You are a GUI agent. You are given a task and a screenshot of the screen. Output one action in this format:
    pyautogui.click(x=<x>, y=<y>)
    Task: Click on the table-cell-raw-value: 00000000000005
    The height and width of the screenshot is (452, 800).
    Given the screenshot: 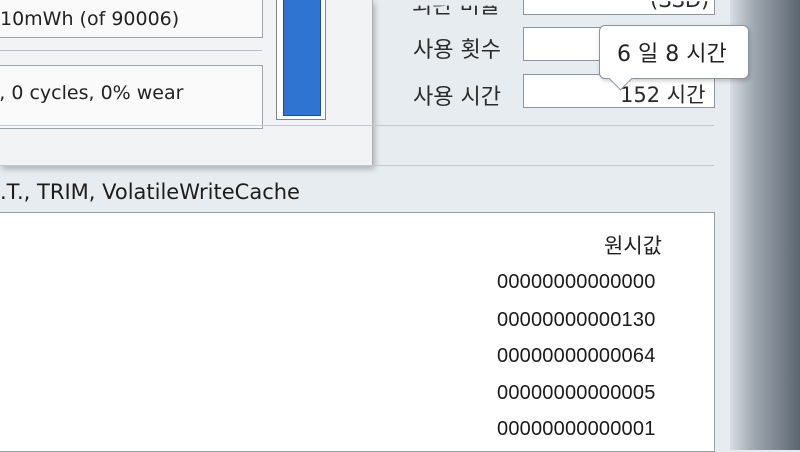 What is the action you would take?
    pyautogui.click(x=576, y=393)
    